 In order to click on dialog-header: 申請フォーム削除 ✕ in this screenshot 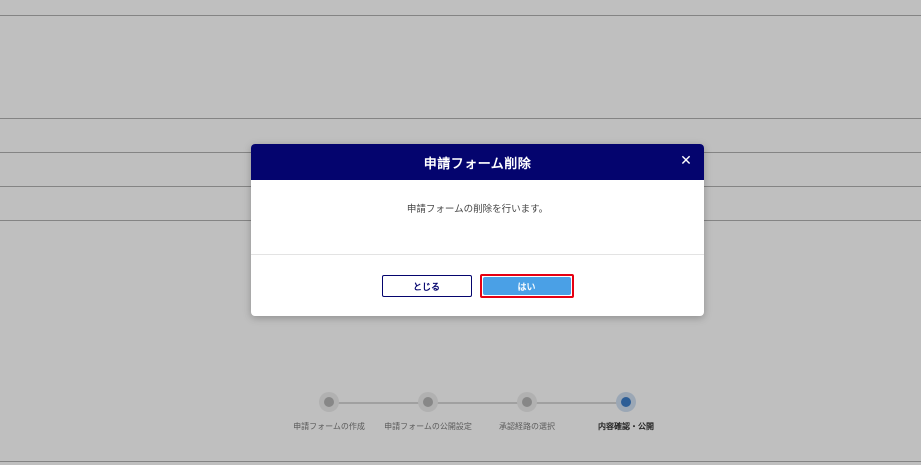, I will do `click(477, 162)`.